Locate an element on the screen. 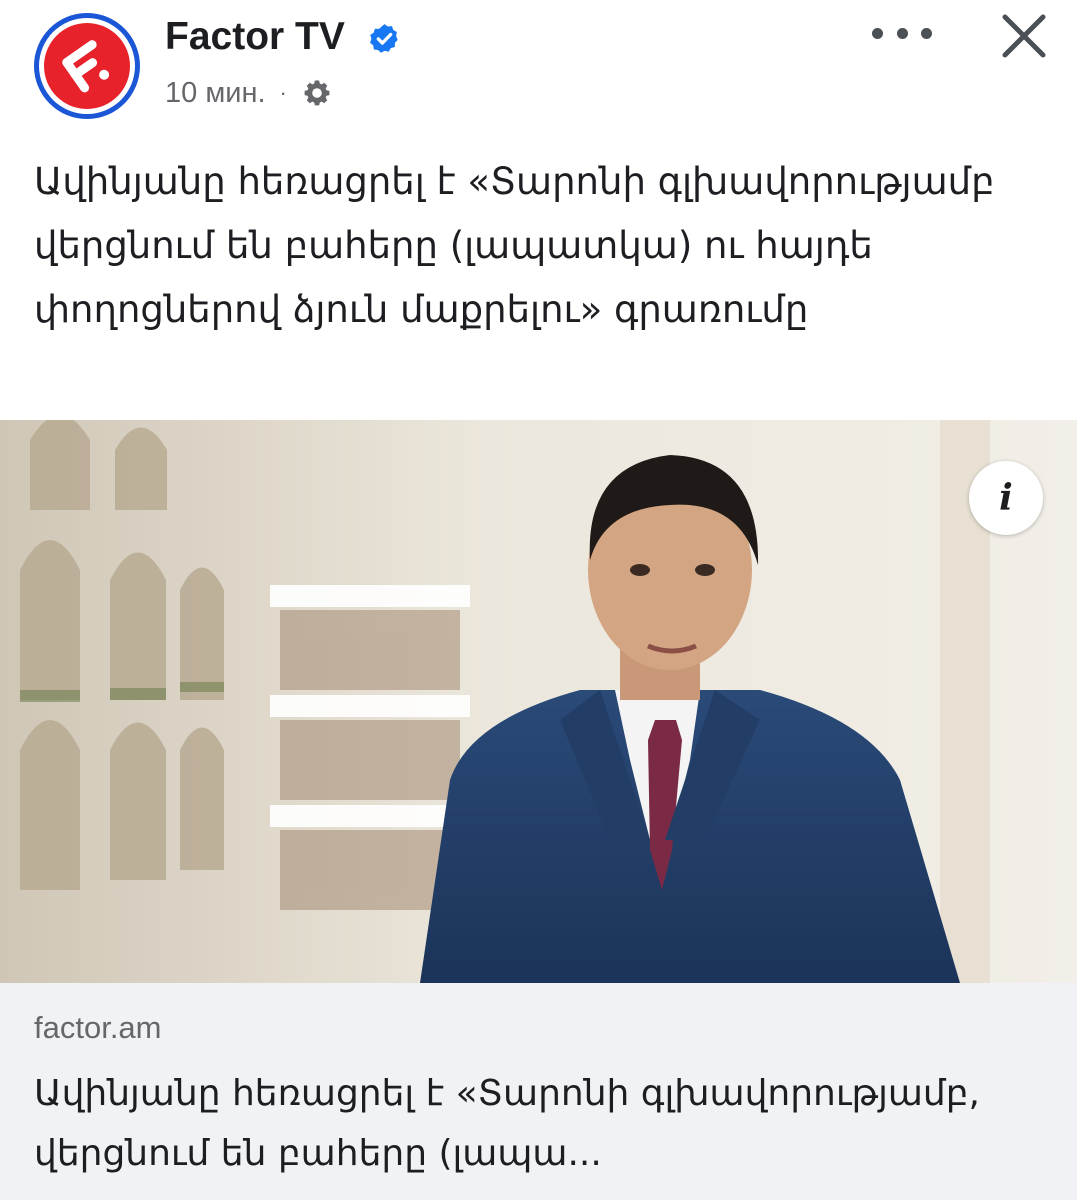 This screenshot has height=1200, width=1077. gear-icon is located at coordinates (317, 93).